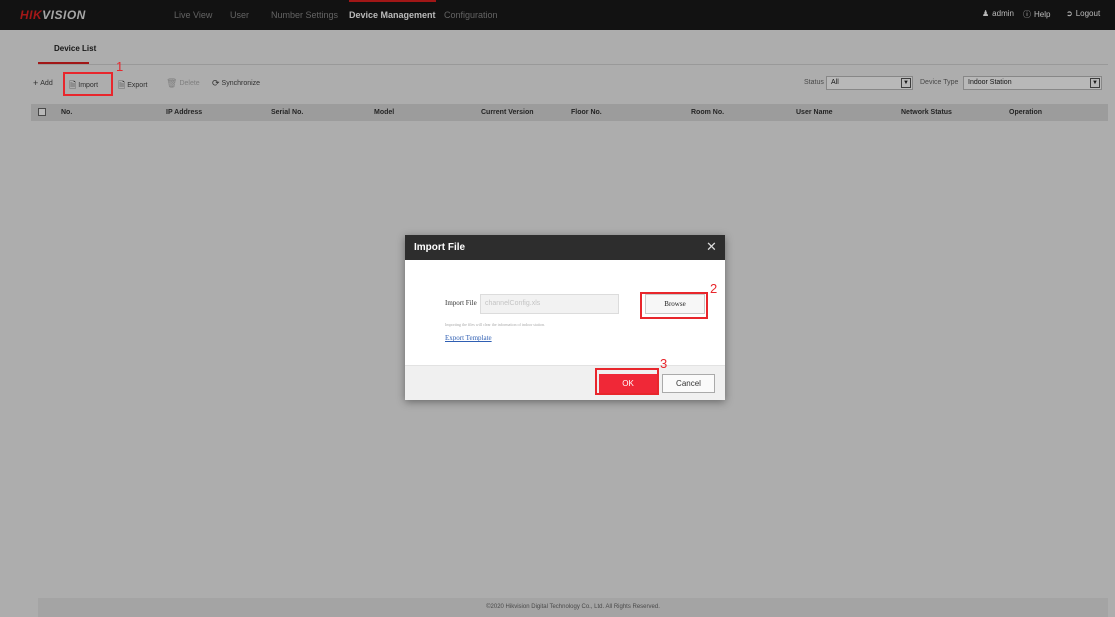  I want to click on dialog-header: Import File ✕, so click(565, 247).